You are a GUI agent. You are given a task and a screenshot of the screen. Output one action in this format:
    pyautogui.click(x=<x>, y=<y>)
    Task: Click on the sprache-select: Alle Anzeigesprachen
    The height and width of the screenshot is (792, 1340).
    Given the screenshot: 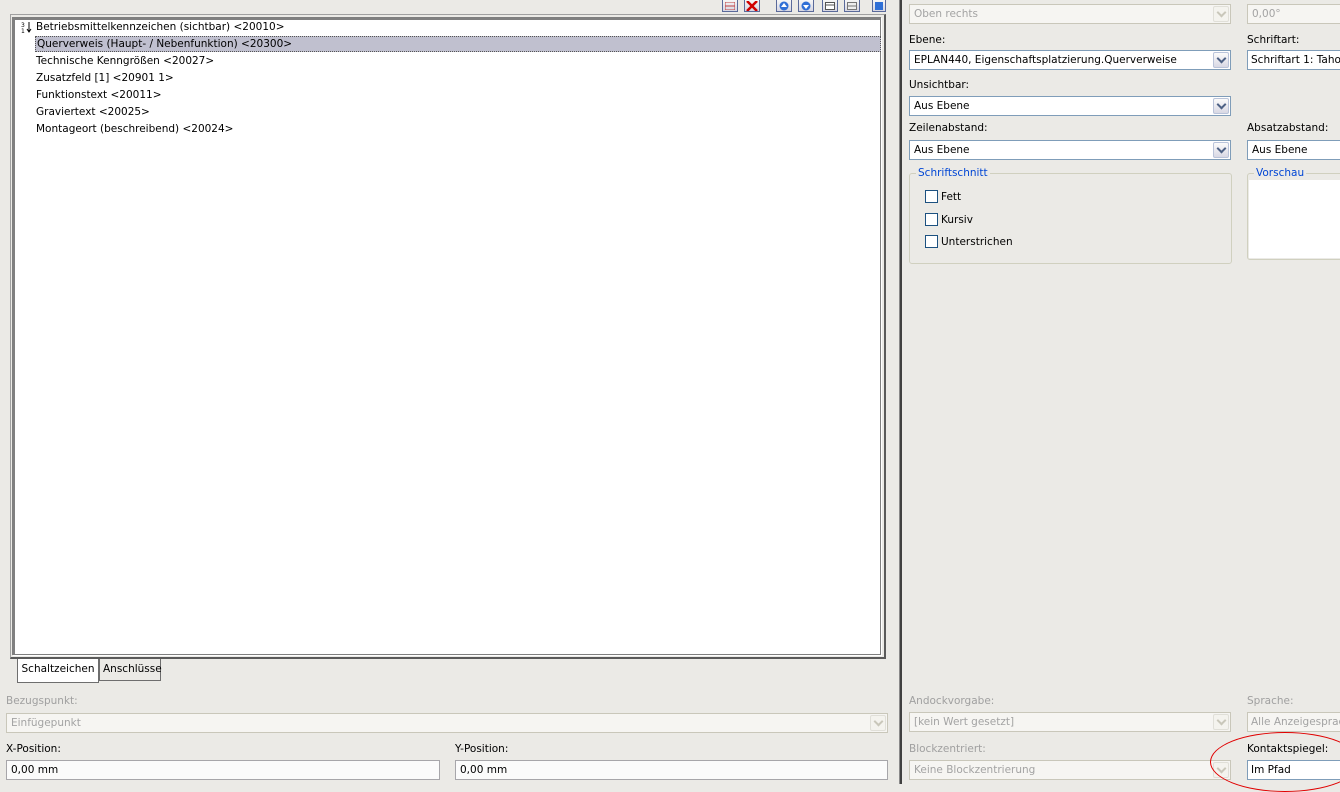 What is the action you would take?
    pyautogui.click(x=1293, y=722)
    